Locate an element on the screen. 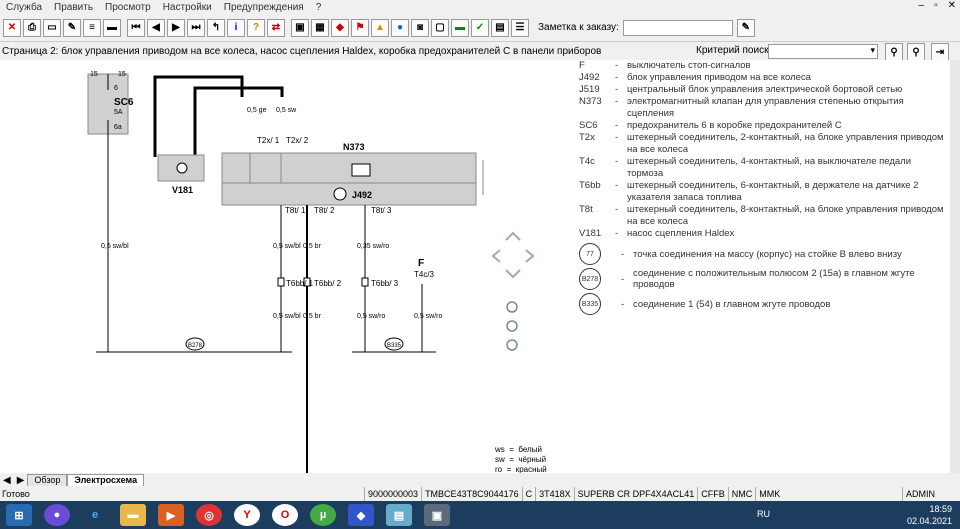 The width and height of the screenshot is (960, 529). status-ready: Готово is located at coordinates (16, 494).